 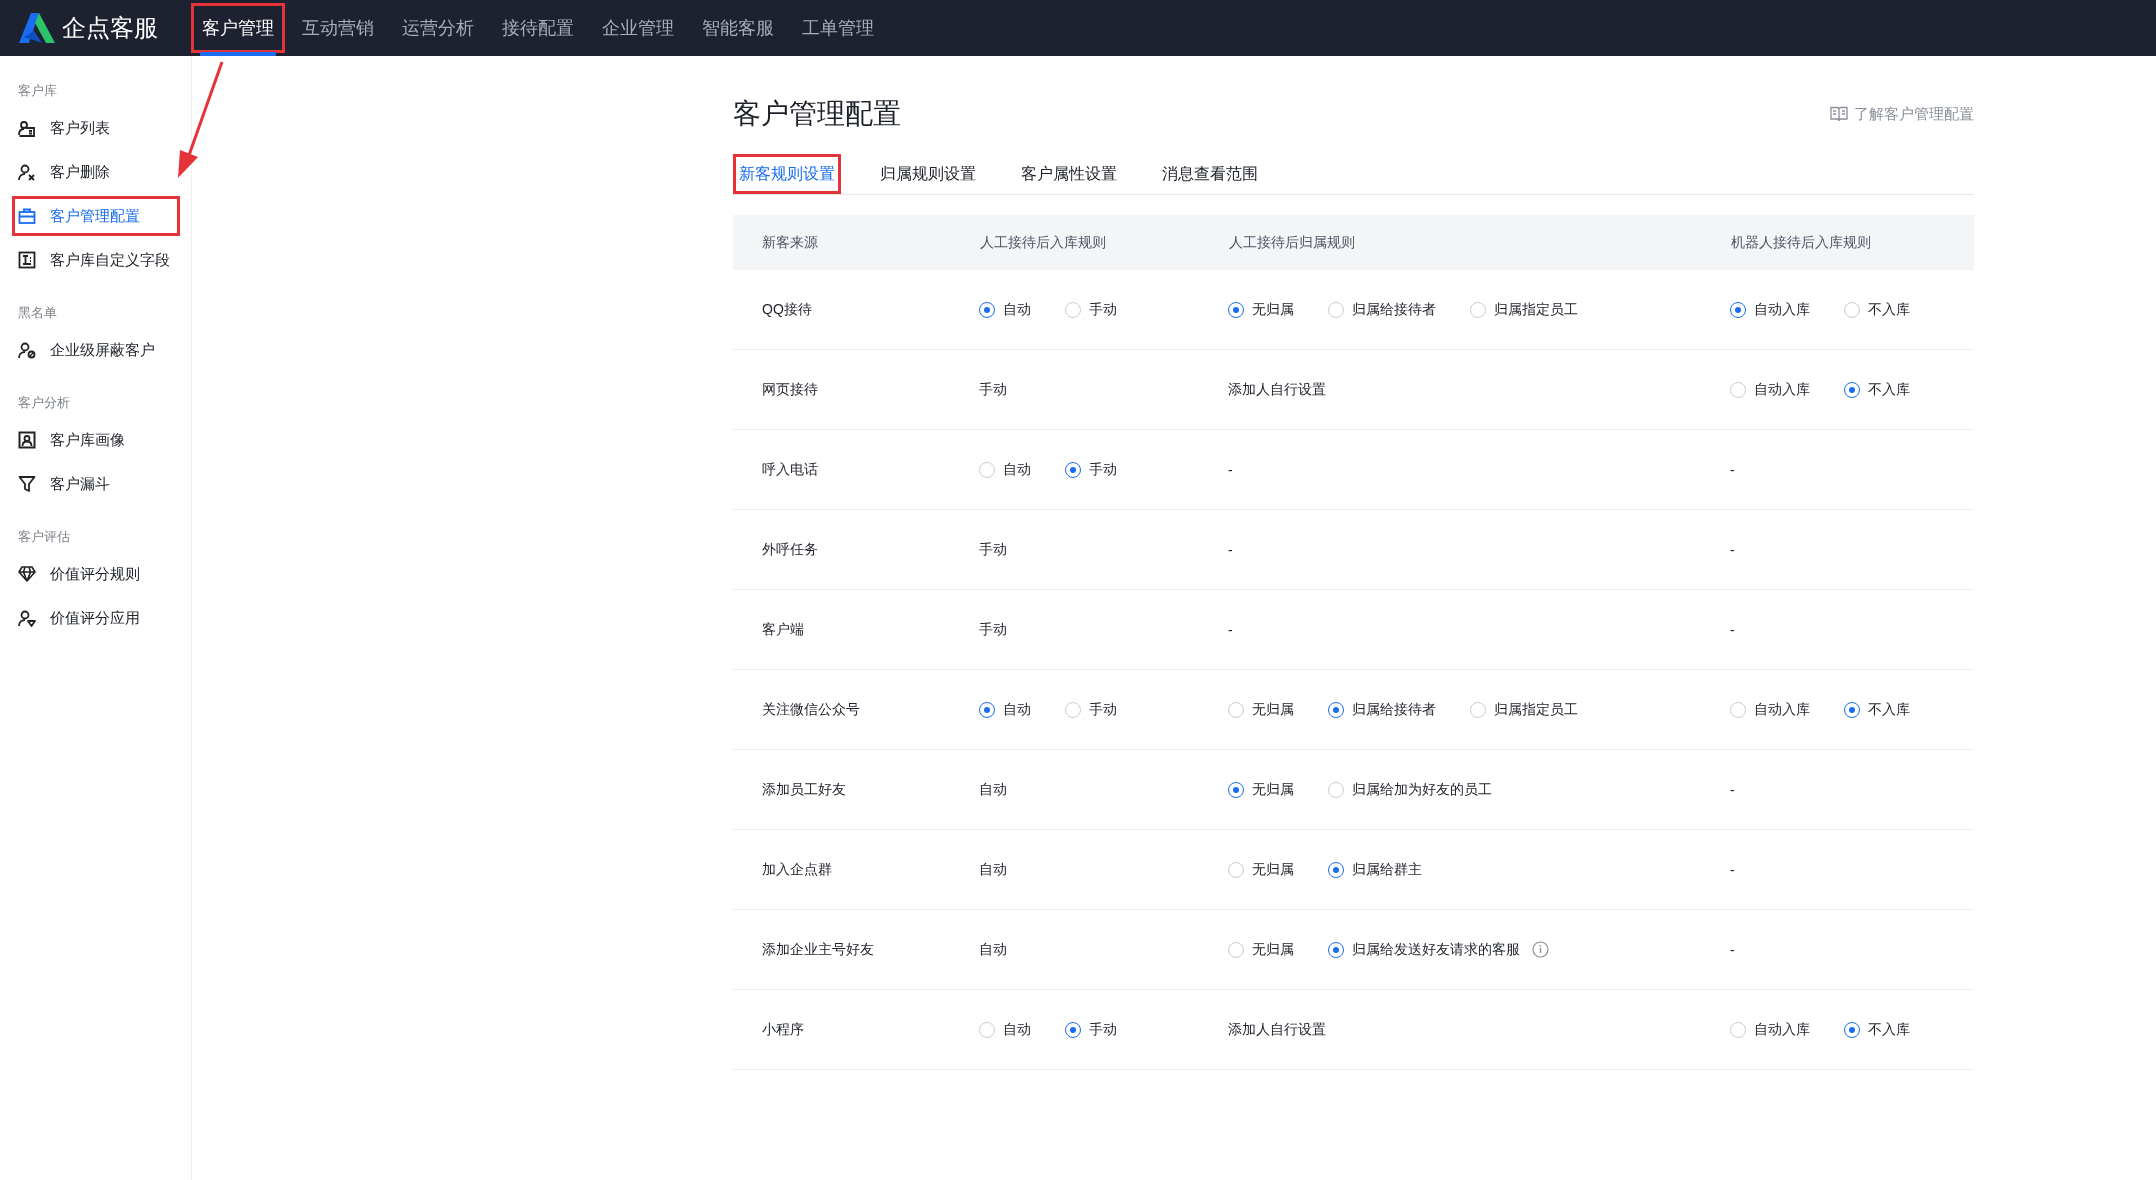 What do you see at coordinates (96, 216) in the screenshot?
I see `sidebar-item: 客户管理配置` at bounding box center [96, 216].